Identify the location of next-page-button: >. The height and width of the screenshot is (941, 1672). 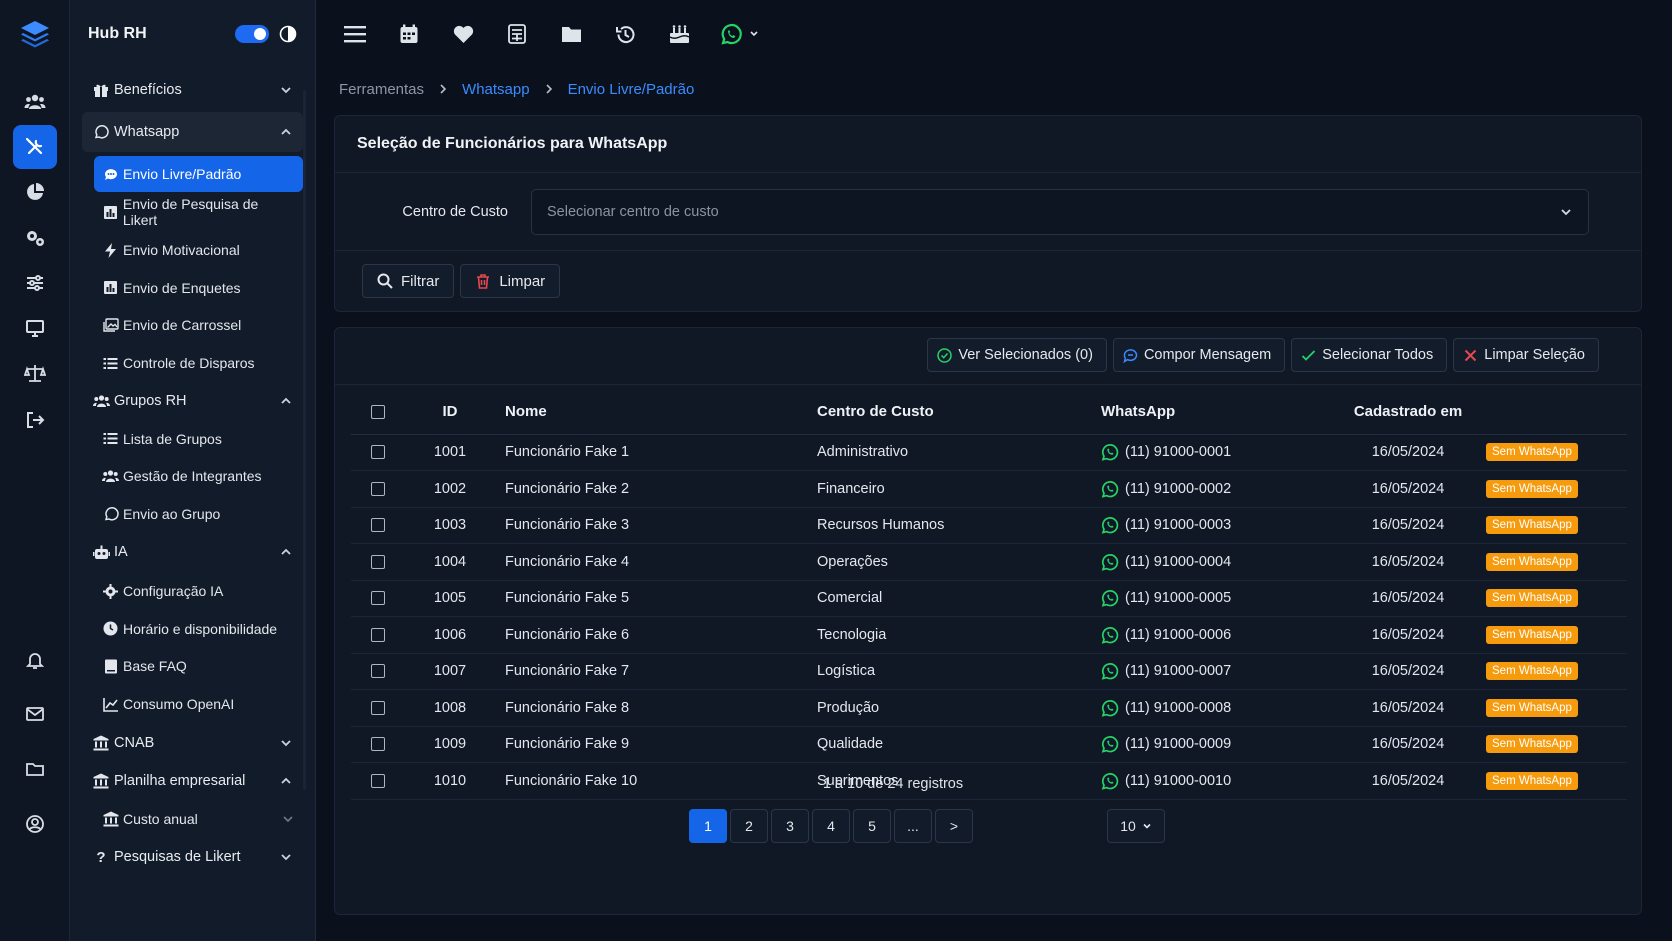
(954, 826).